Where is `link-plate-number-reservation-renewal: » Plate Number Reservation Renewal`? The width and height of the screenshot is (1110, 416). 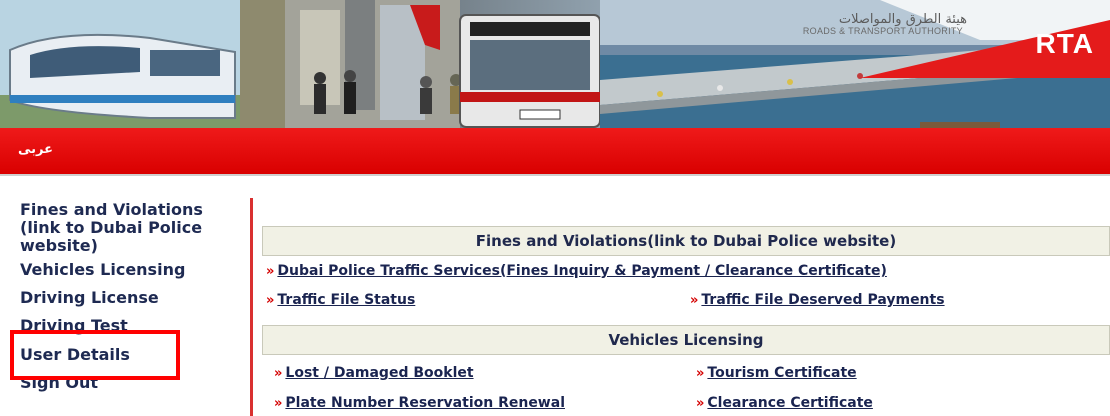
link-plate-number-reservation-renewal: » Plate Number Reservation Renewal is located at coordinates (419, 403).